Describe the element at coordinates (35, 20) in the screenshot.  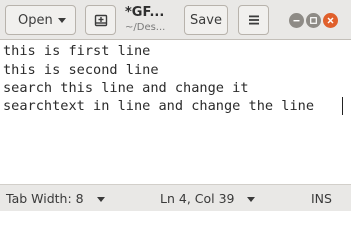
I see `open-button-label: Open` at that location.